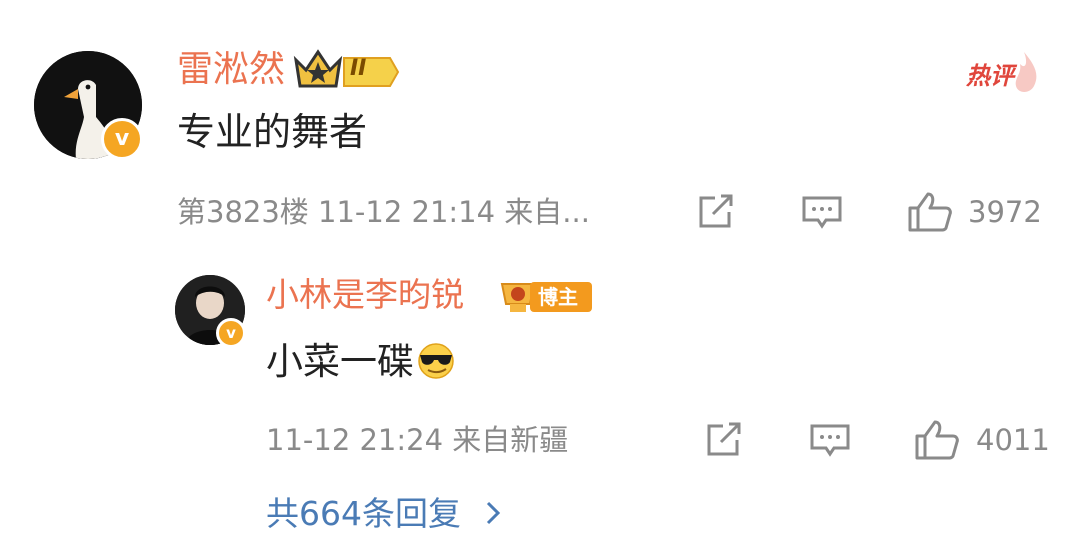  I want to click on comment-author-name: 雷淞然, so click(231, 70).